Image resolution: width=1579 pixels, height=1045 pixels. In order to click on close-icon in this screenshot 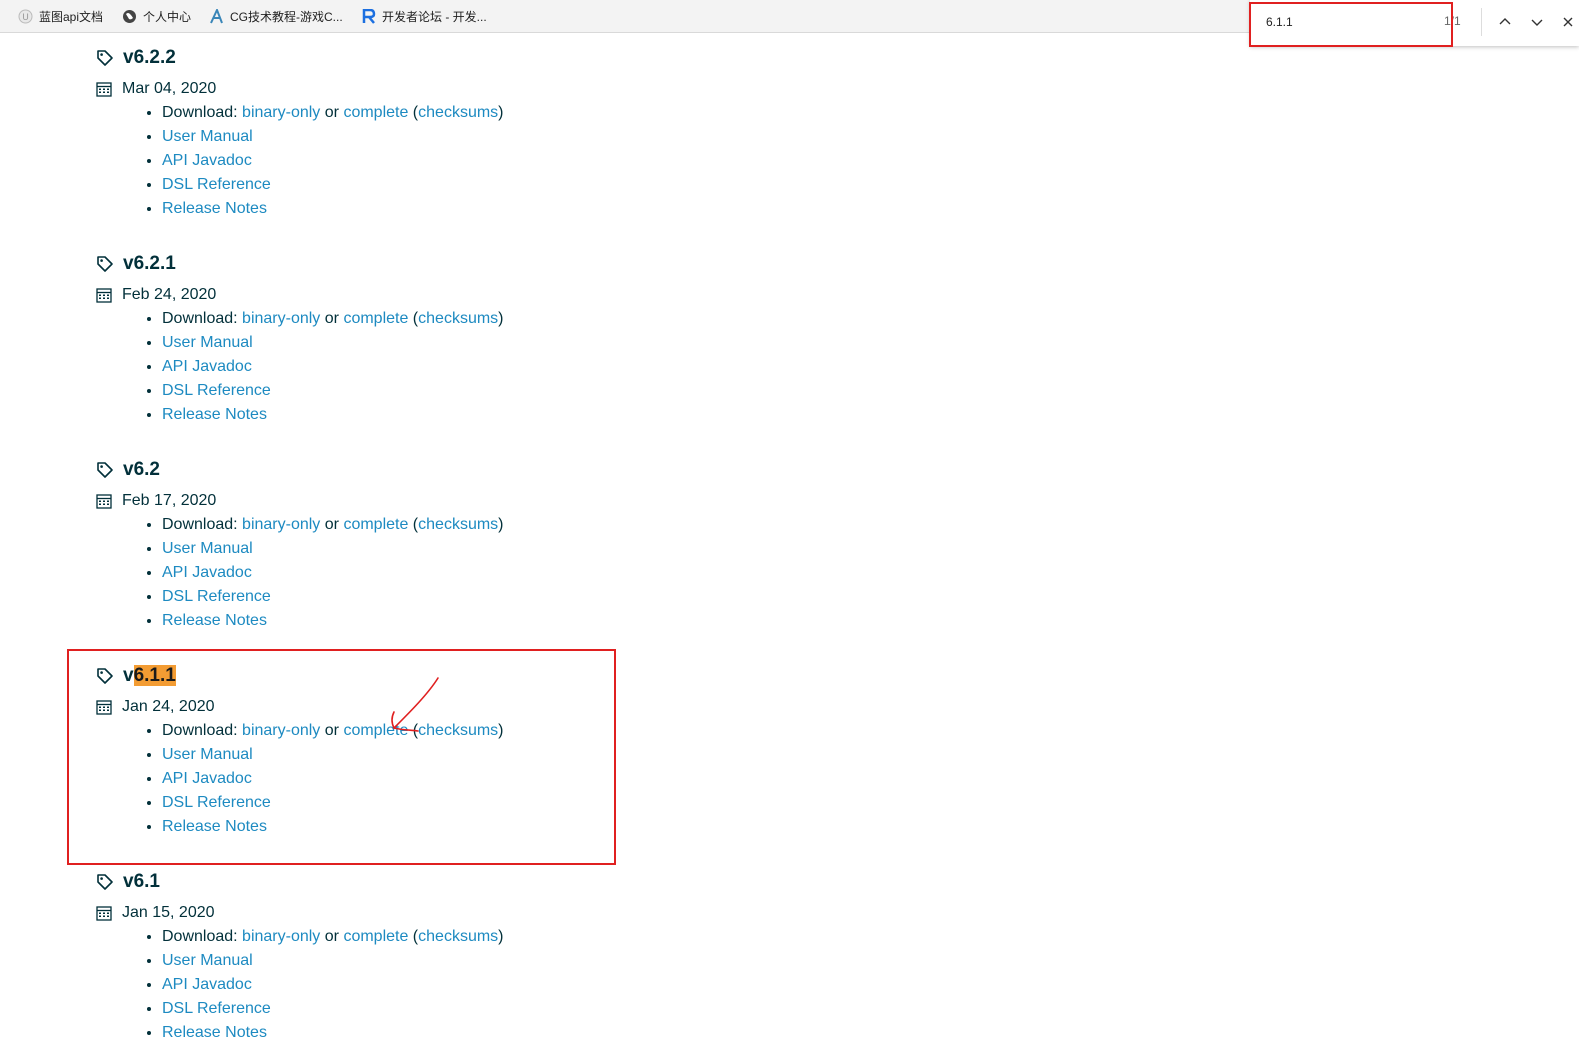, I will do `click(1568, 22)`.